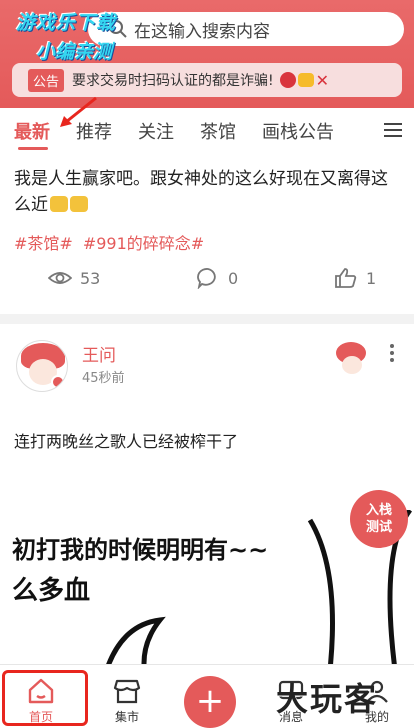  I want to click on meme-drawing, so click(136, 640).